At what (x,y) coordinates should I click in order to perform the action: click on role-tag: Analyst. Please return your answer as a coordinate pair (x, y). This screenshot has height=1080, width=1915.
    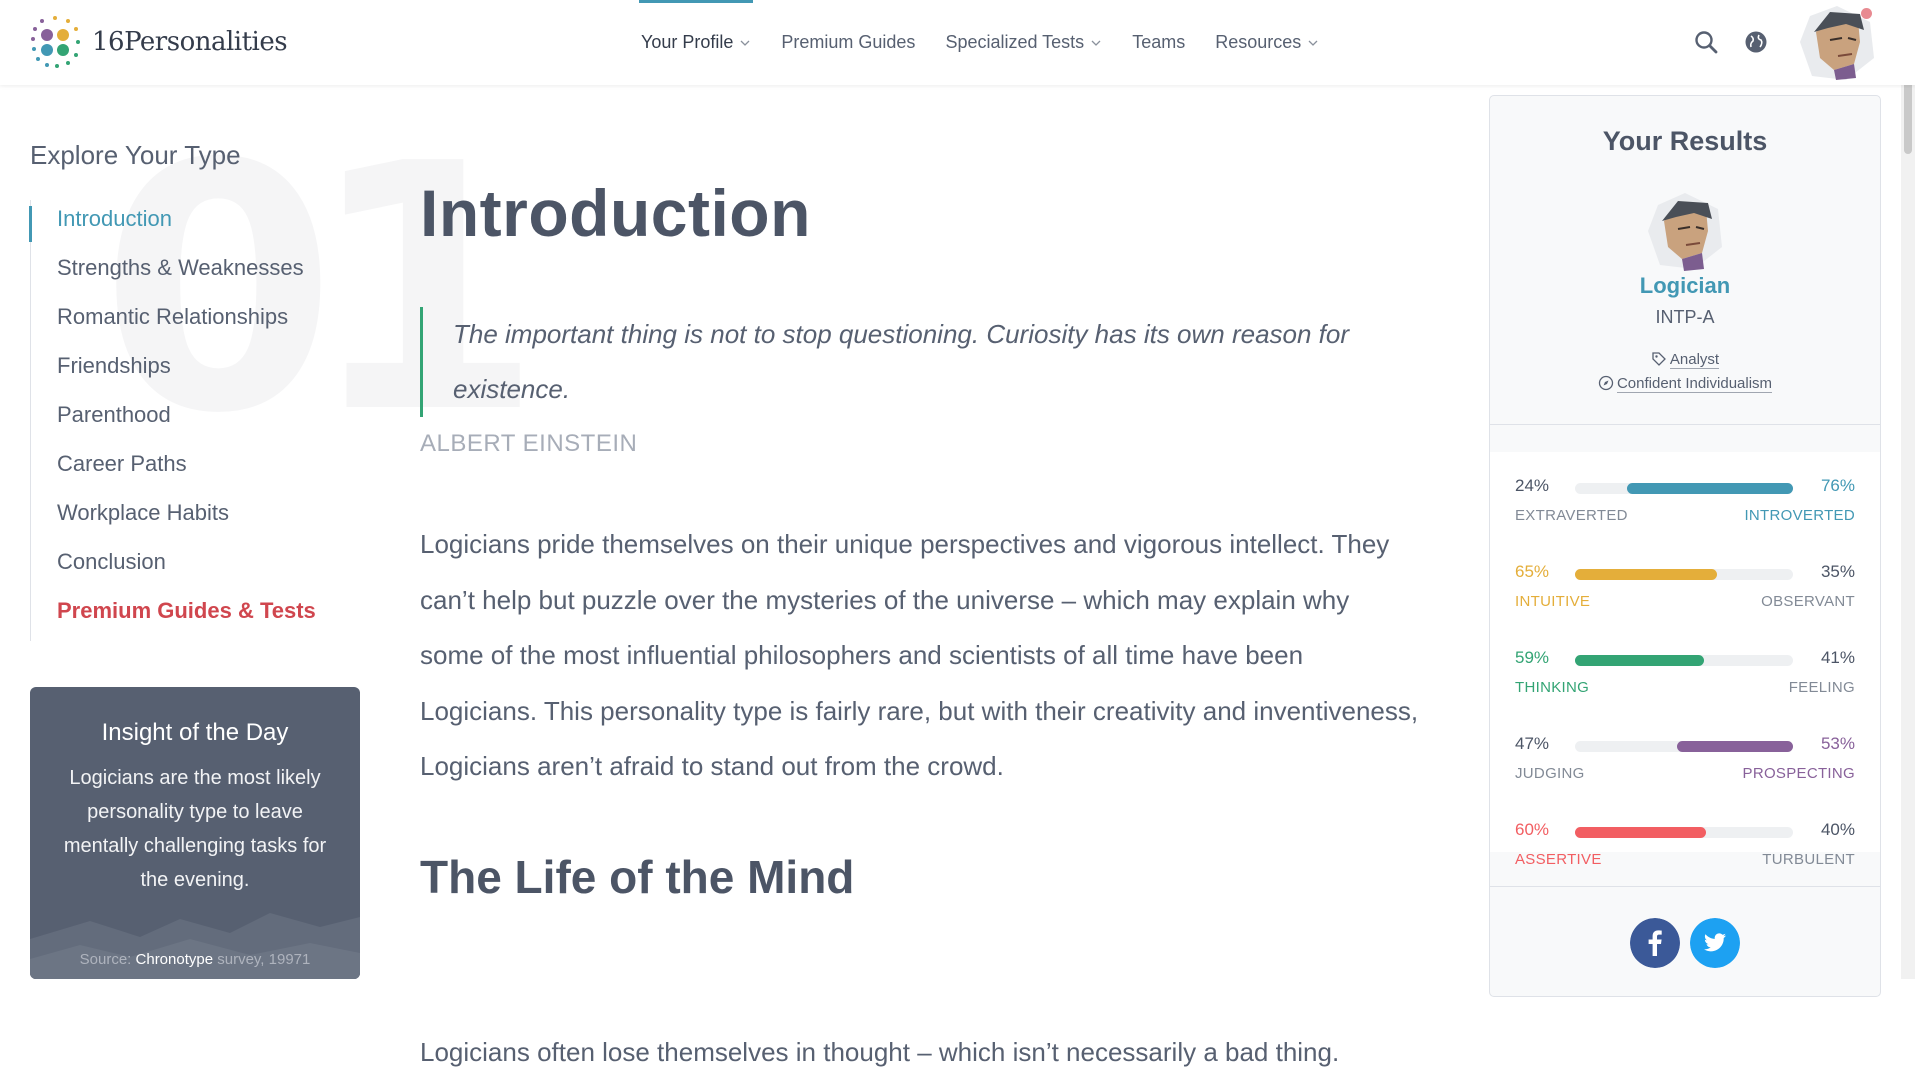
    Looking at the image, I should click on (1685, 360).